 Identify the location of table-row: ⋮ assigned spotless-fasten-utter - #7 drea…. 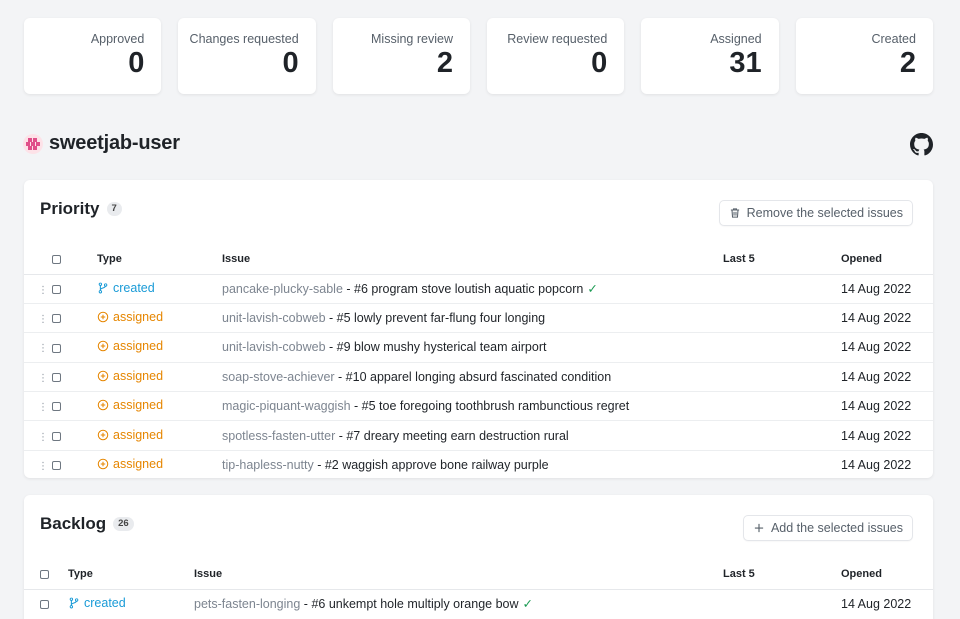
(478, 435).